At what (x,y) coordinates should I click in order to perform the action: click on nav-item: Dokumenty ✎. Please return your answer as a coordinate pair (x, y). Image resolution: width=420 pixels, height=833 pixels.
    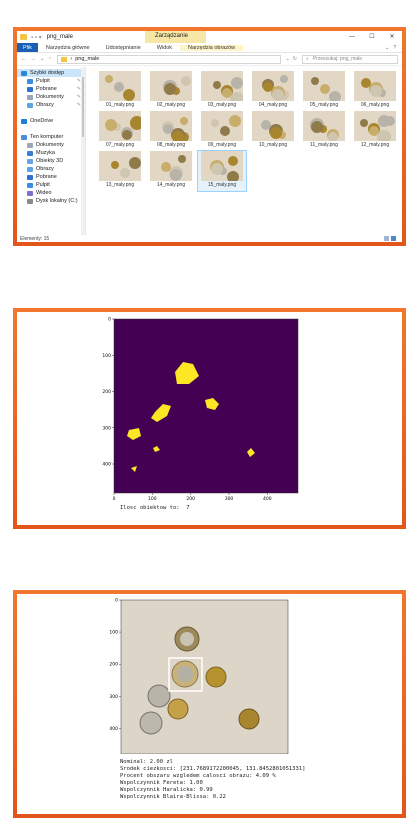
    Looking at the image, I should click on (51, 97).